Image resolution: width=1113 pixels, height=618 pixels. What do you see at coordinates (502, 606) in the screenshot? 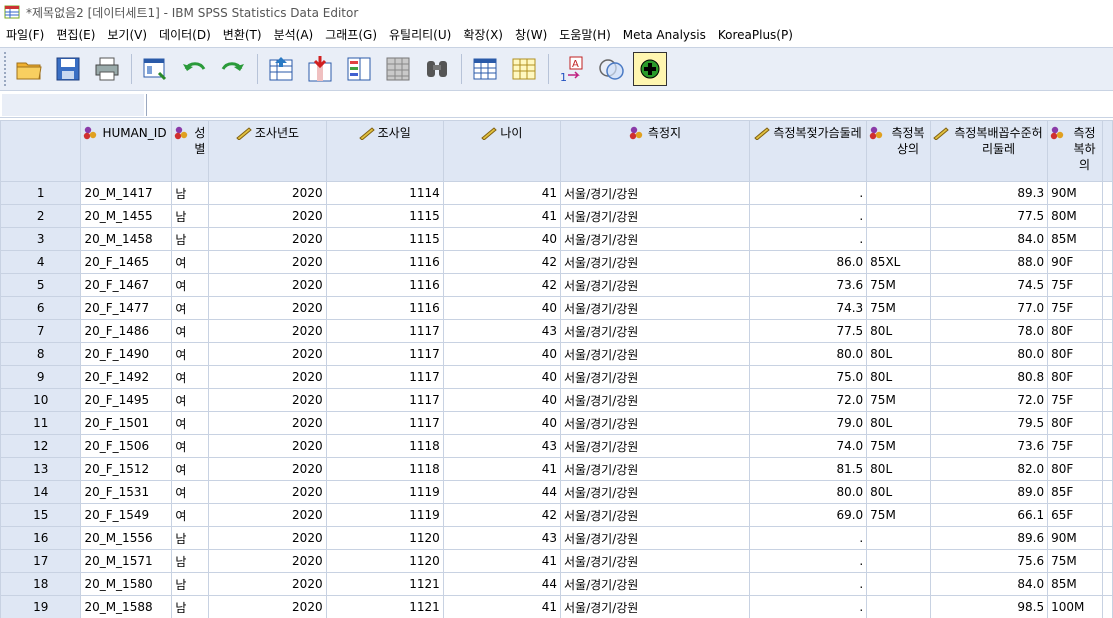
I see `data-cell: 41` at bounding box center [502, 606].